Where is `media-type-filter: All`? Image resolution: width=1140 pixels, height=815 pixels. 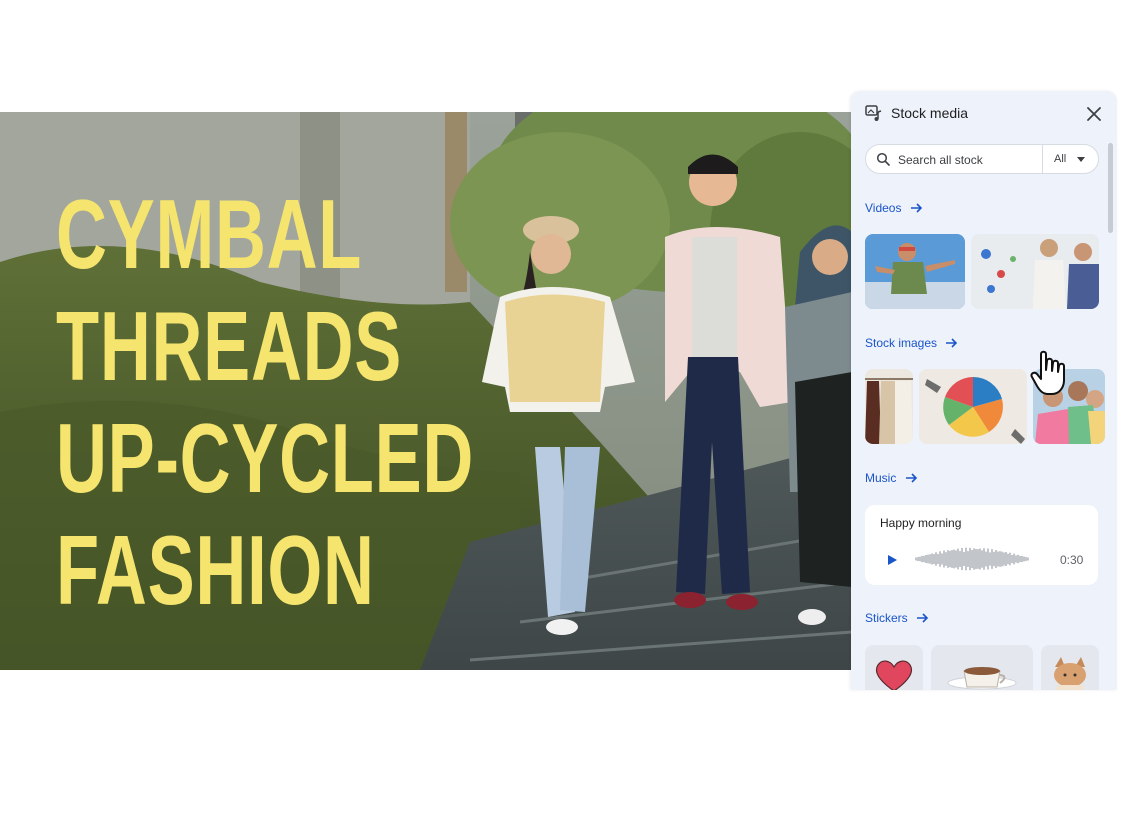
media-type-filter: All is located at coordinates (1070, 159).